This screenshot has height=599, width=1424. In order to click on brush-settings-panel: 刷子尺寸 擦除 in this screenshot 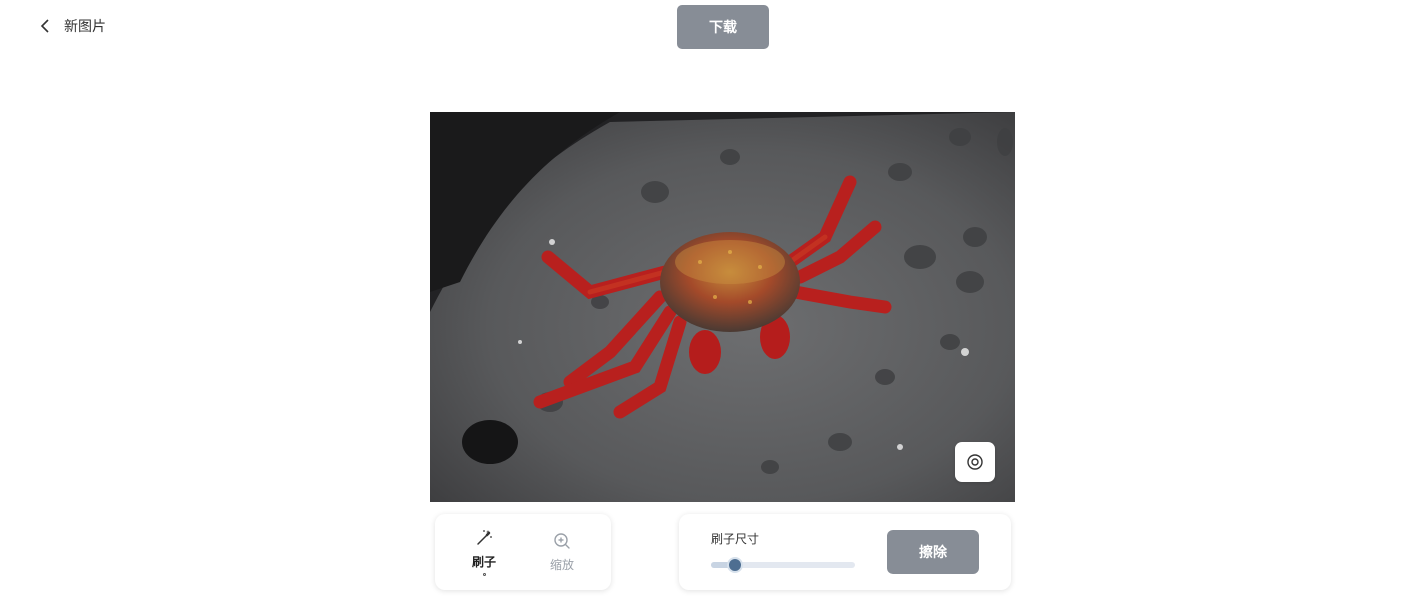, I will do `click(845, 552)`.